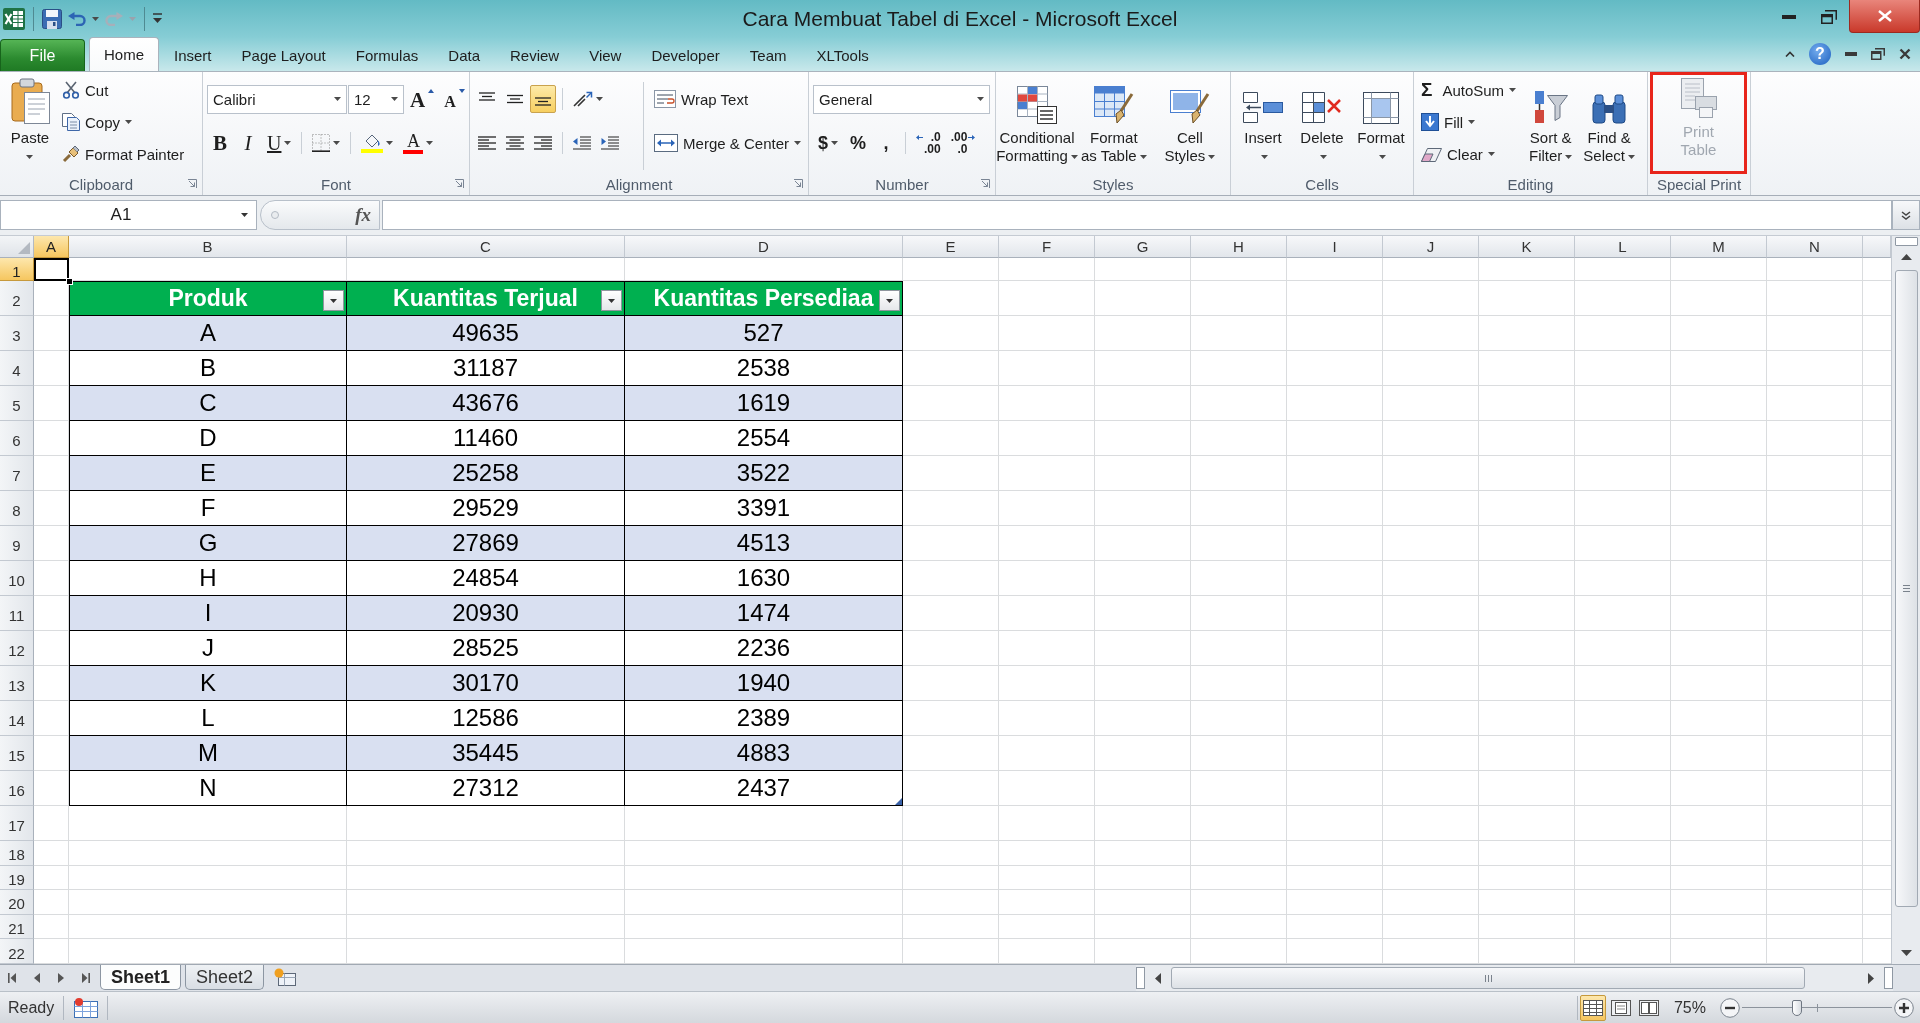 Image resolution: width=1920 pixels, height=1023 pixels. I want to click on row-header: 19, so click(17, 878).